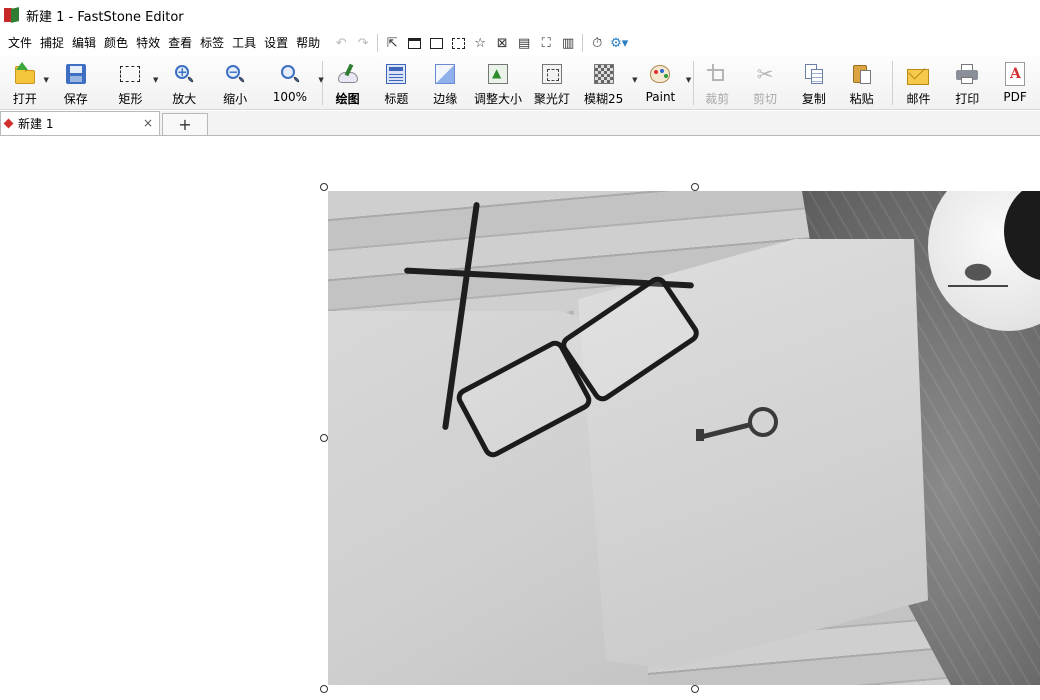  Describe the element at coordinates (619, 43) in the screenshot. I see `settings-gear-icon: ⚙▾` at that location.